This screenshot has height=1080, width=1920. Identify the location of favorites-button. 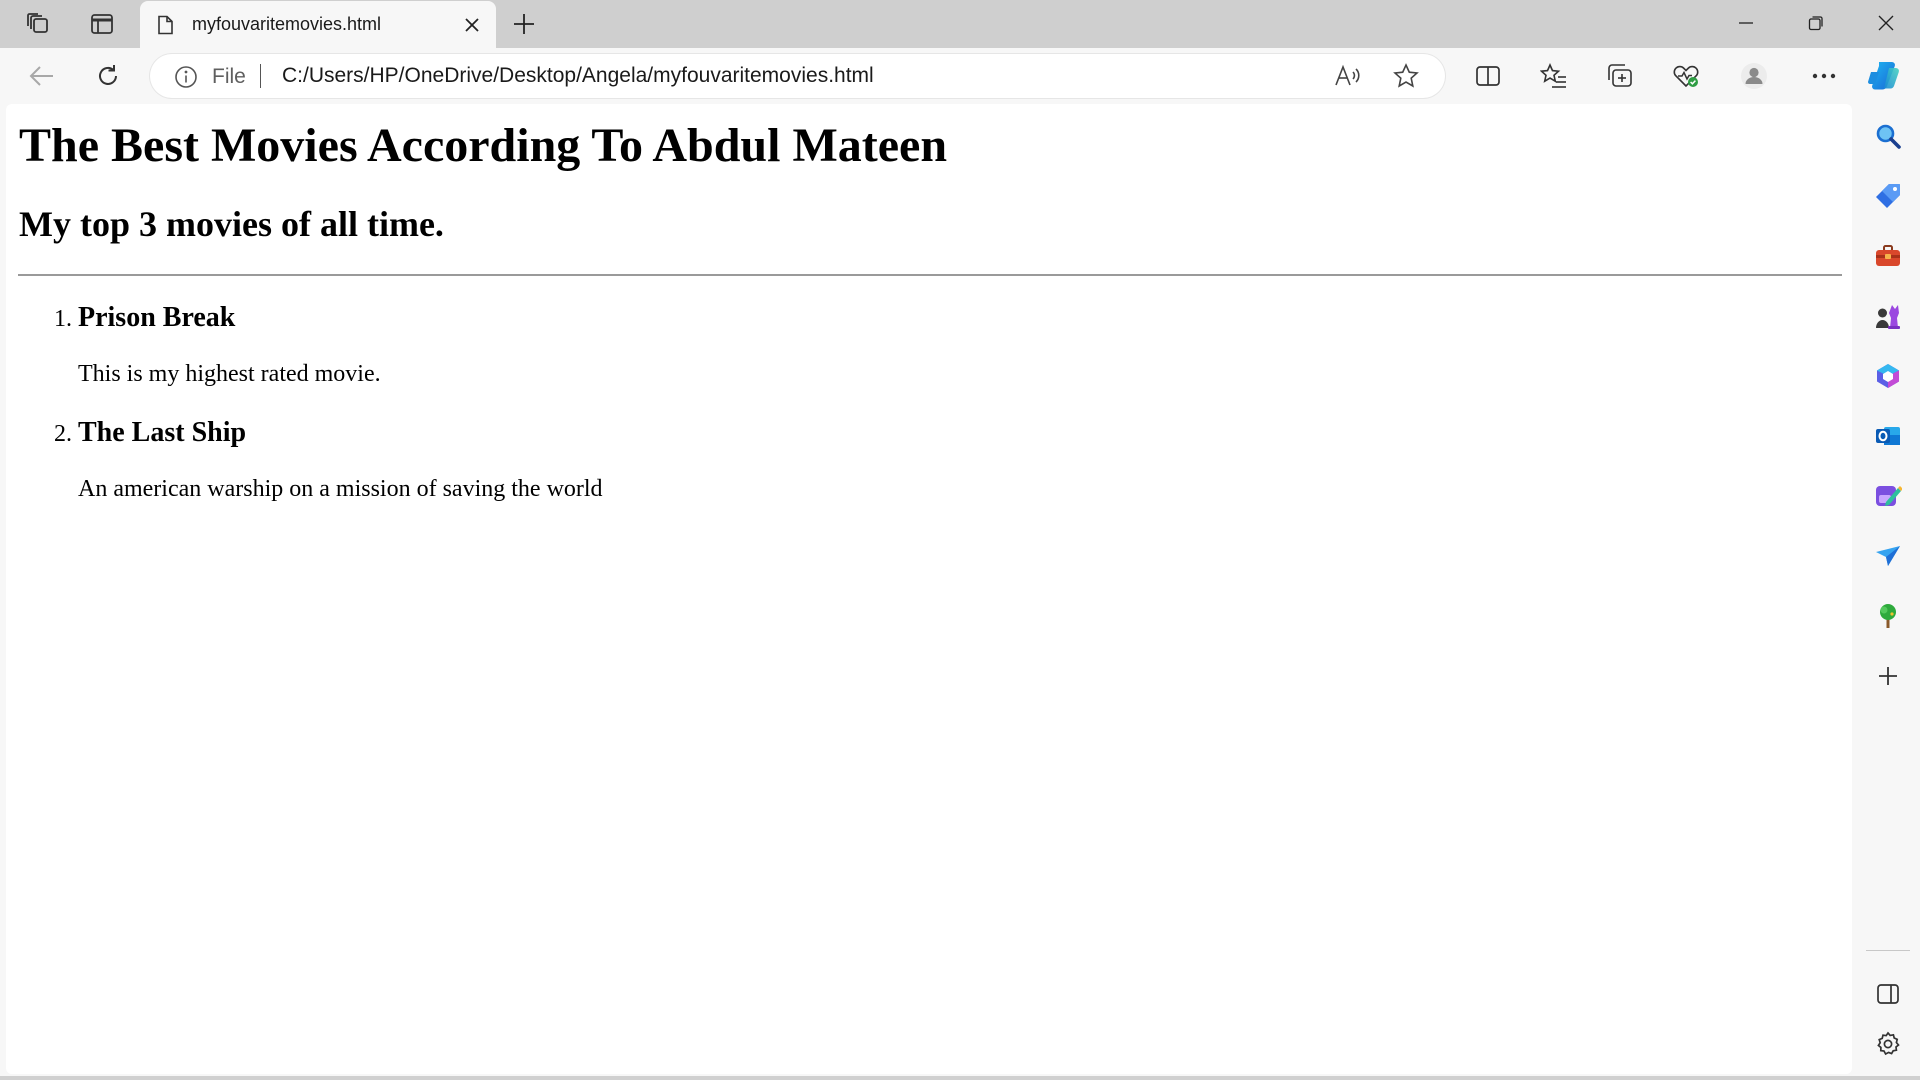
(1554, 76).